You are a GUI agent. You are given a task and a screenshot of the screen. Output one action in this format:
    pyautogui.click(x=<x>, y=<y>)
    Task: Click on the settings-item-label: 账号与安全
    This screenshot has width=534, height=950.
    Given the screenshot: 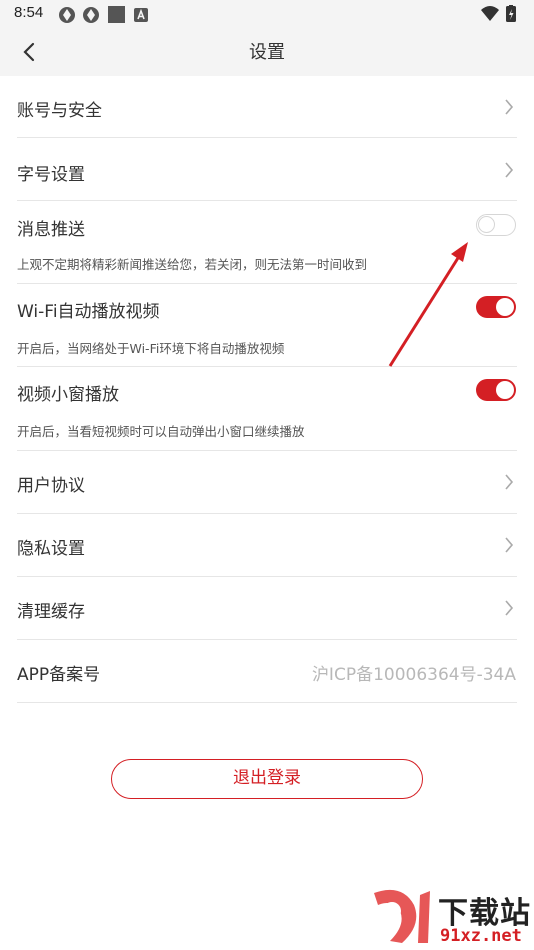 What is the action you would take?
    pyautogui.click(x=59, y=111)
    